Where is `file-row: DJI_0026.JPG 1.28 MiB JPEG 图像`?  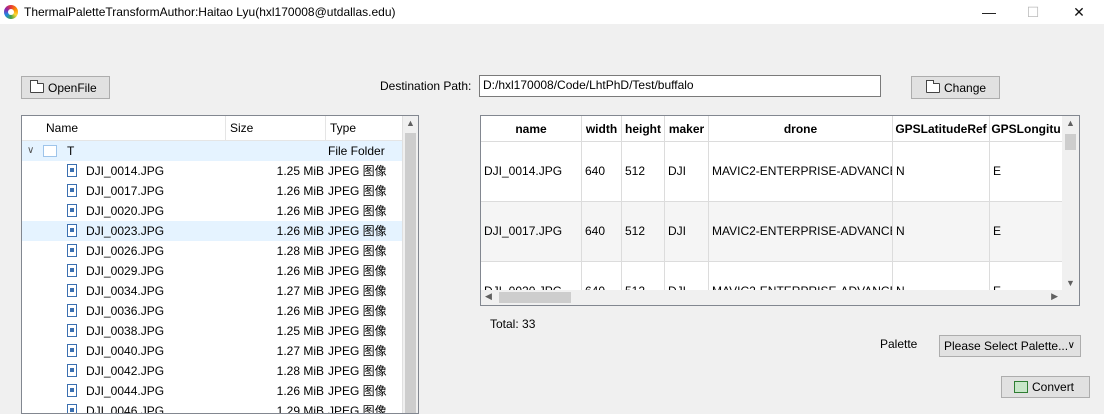
file-row: DJI_0026.JPG 1.28 MiB JPEG 图像 is located at coordinates (213, 251).